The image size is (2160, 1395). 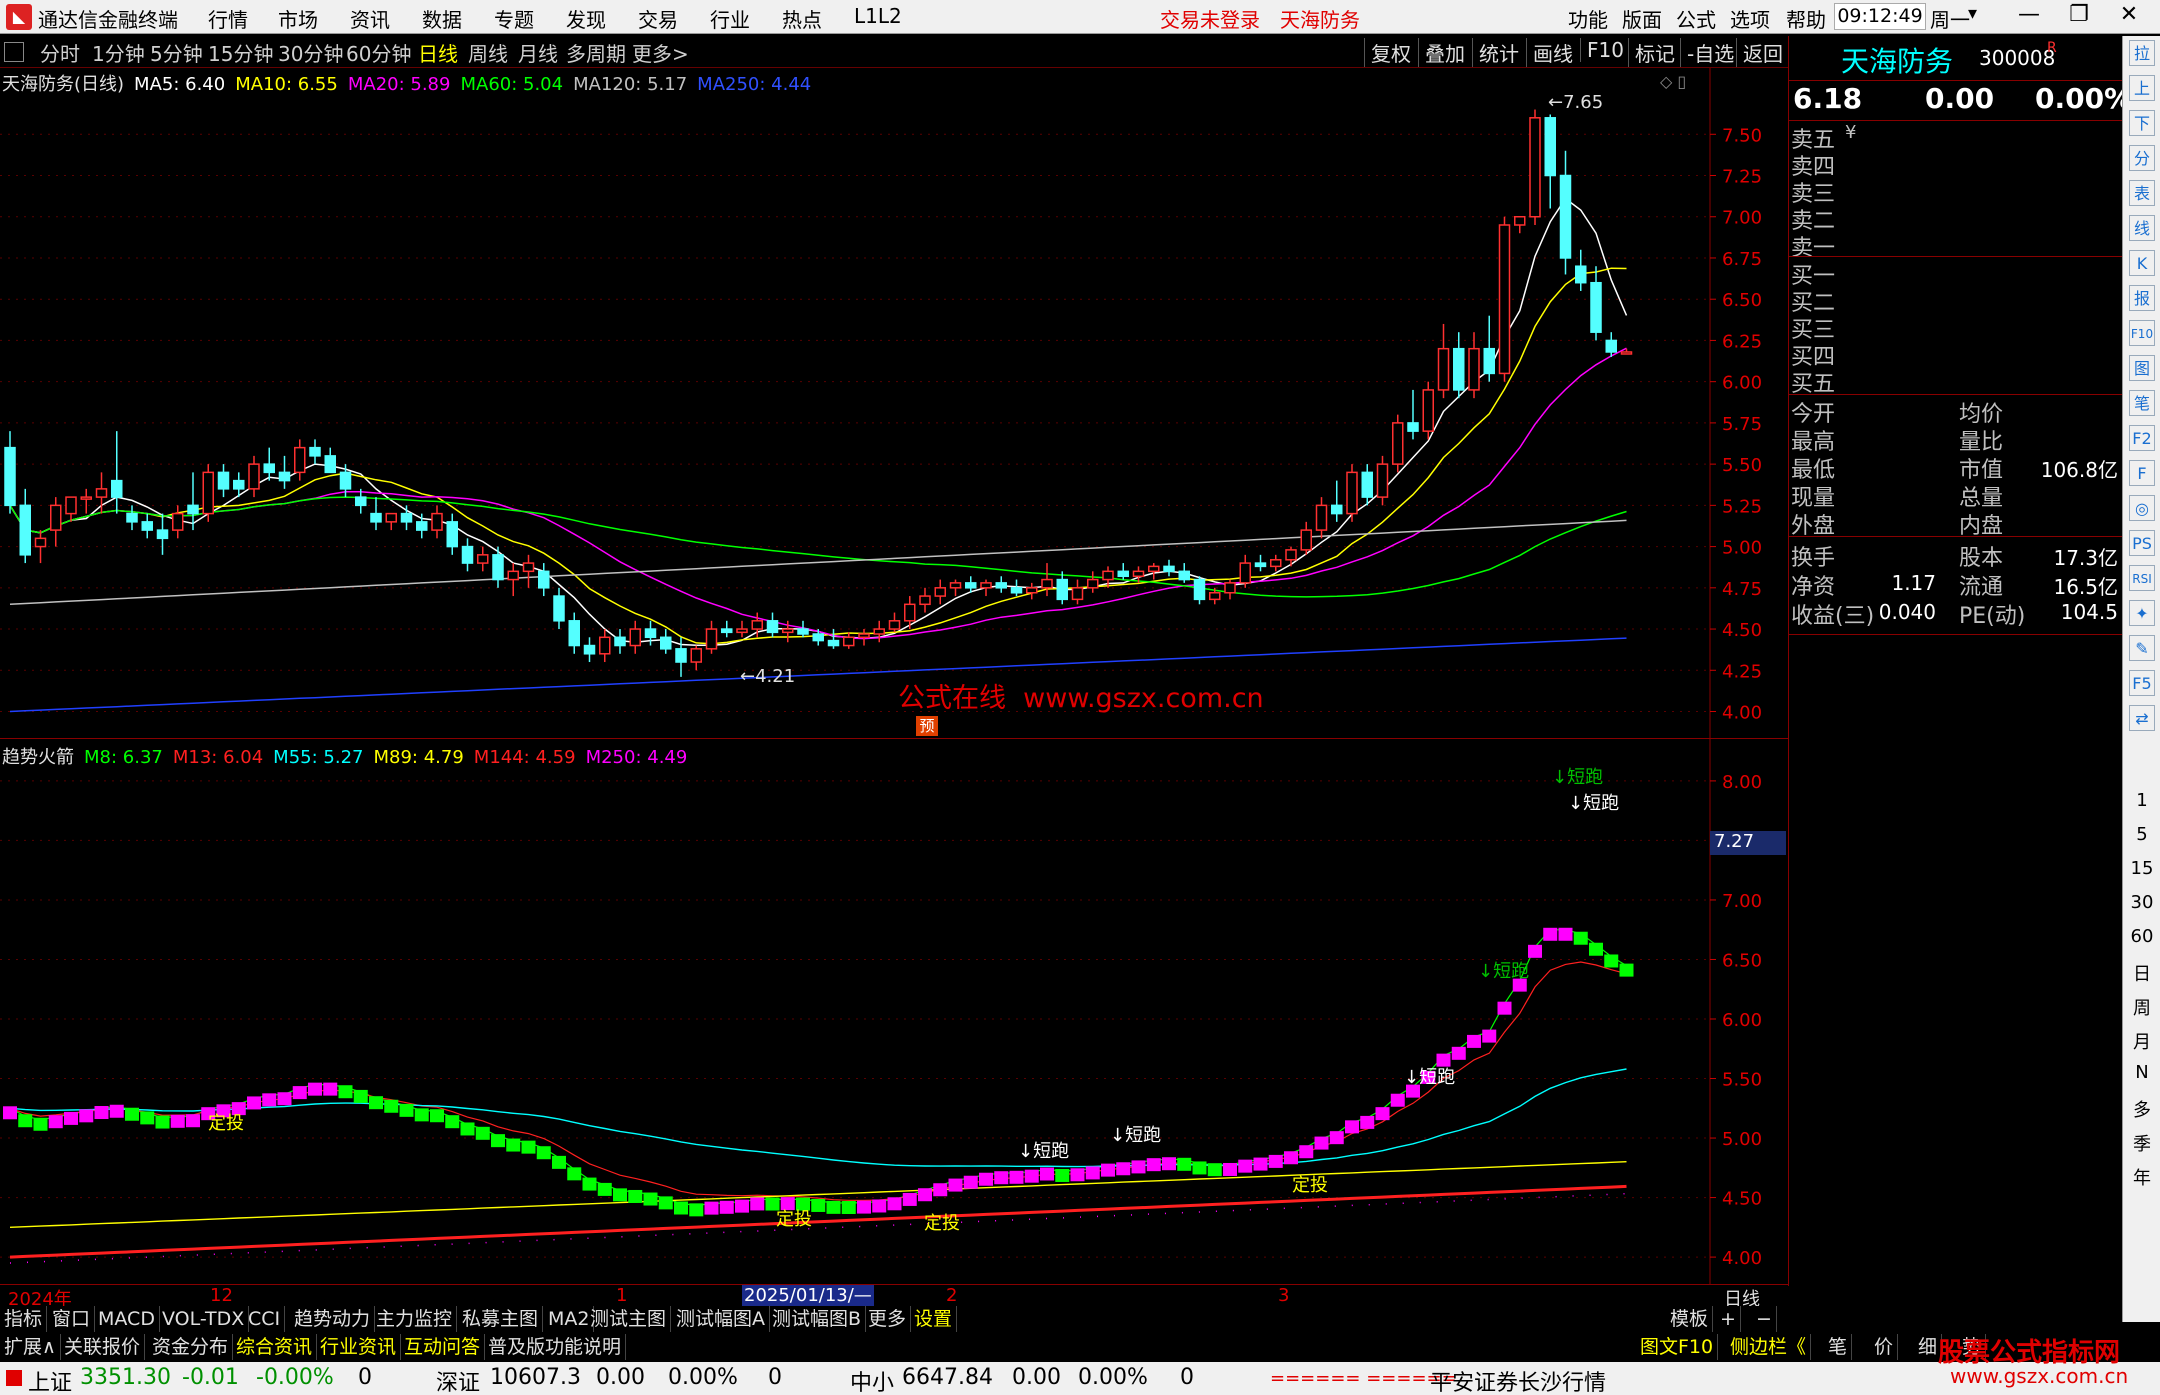 I want to click on tool-4: F10, so click(x=1605, y=50).